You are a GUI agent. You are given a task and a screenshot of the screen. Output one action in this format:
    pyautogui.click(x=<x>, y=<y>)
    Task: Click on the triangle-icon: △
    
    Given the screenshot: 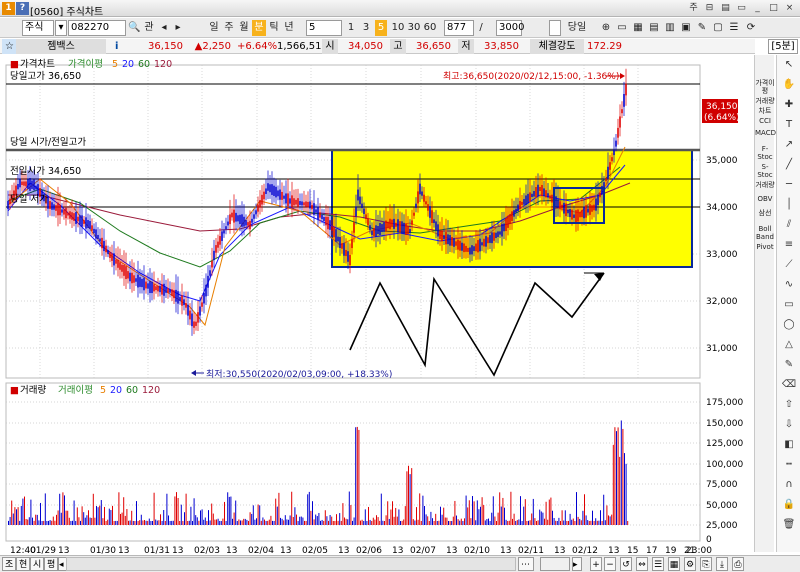 What is the action you would take?
    pyautogui.click(x=789, y=345)
    